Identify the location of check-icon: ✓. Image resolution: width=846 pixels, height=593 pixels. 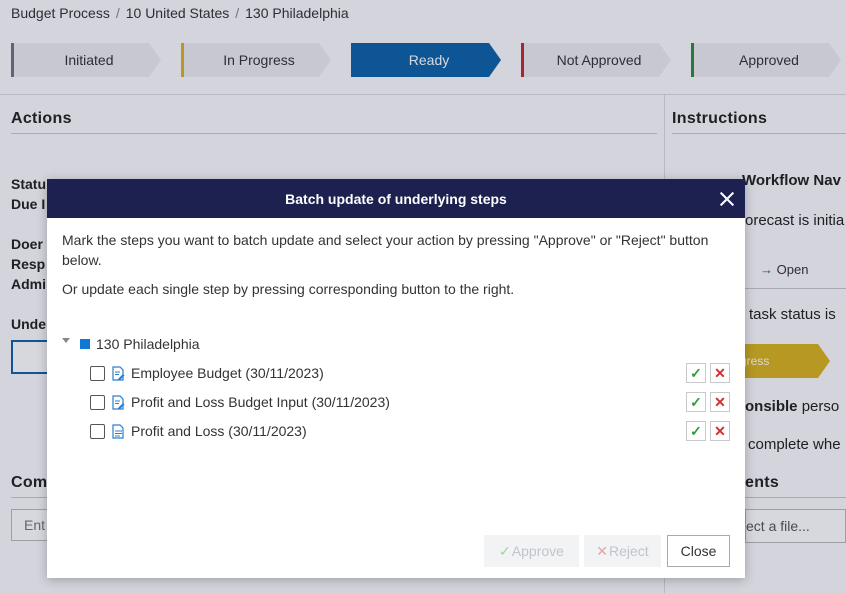
(505, 550).